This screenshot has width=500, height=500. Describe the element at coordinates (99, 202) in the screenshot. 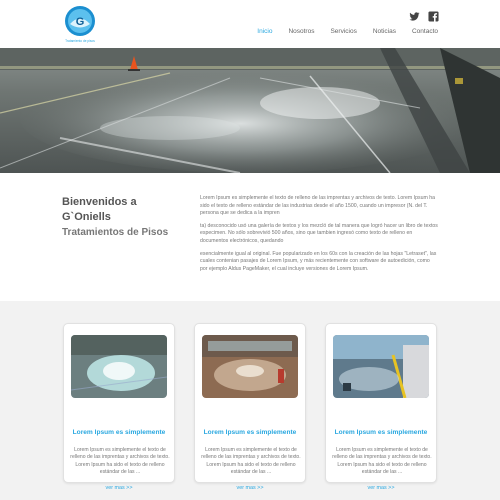

I see `welcome-title-line1: Bienvenidos a` at that location.